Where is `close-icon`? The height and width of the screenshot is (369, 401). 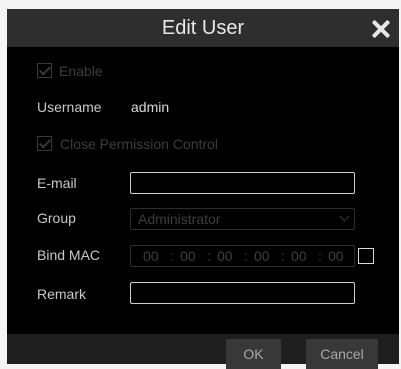 close-icon is located at coordinates (381, 29).